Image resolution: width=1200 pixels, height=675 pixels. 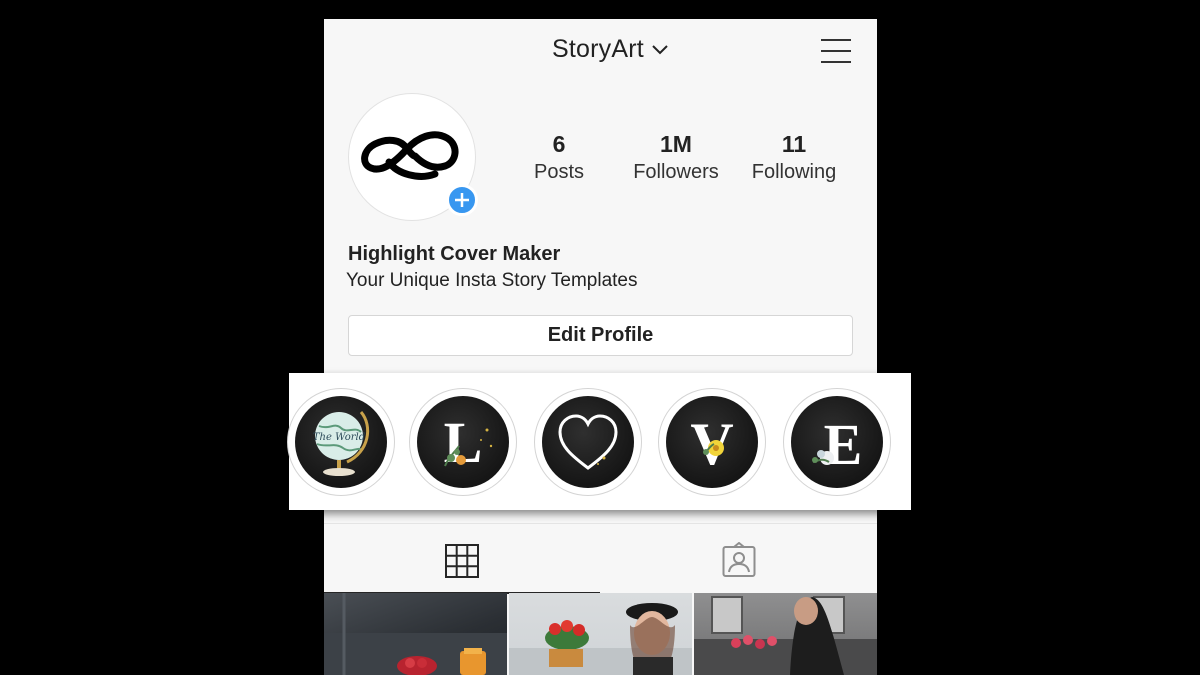 I want to click on highlight-letter: E, so click(x=843, y=444).